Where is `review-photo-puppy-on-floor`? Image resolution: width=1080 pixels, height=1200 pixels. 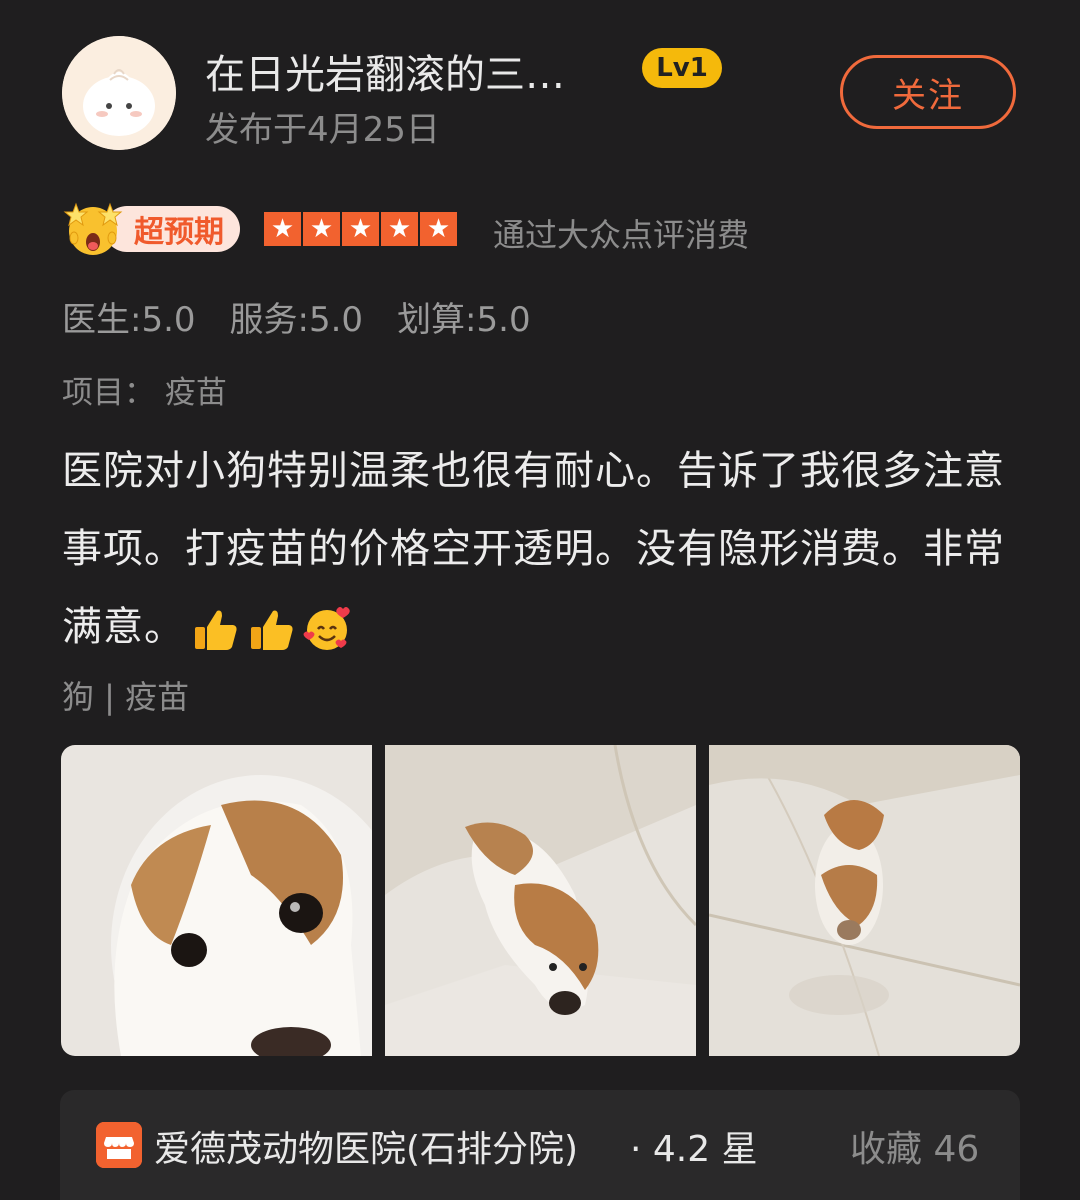 review-photo-puppy-on-floor is located at coordinates (540, 900).